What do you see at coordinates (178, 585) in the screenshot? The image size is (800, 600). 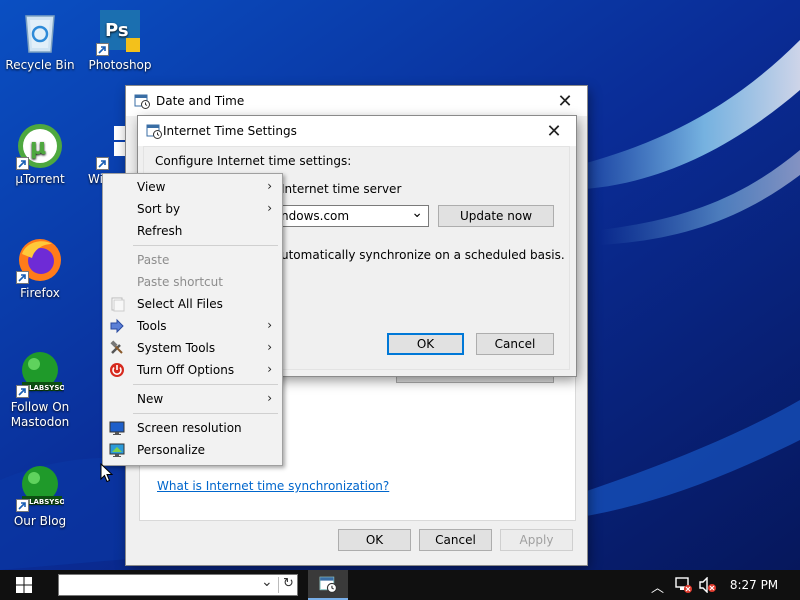 I see `taskbar-address-bar: ⌄ ↻` at bounding box center [178, 585].